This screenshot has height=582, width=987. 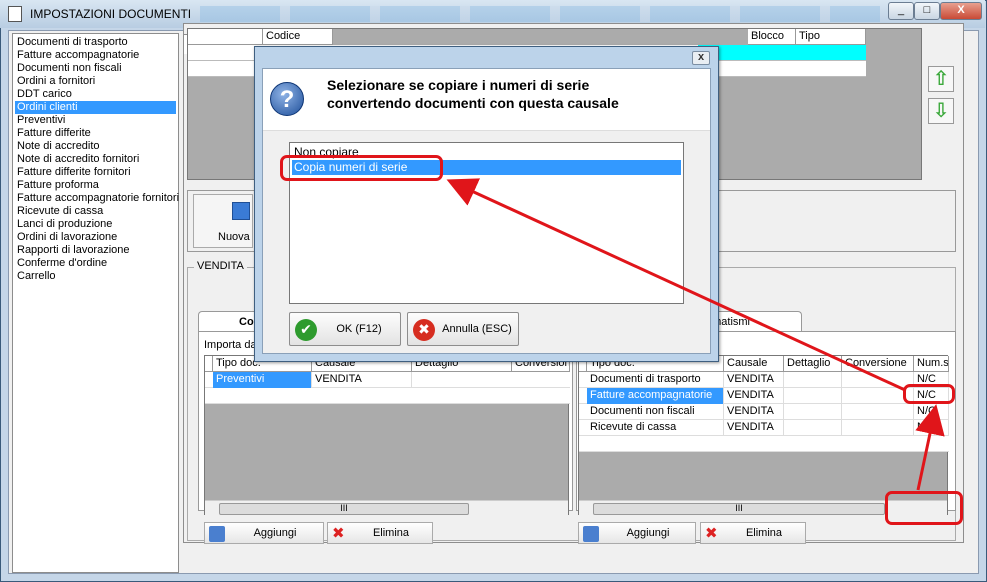 I want to click on arrow-to-cell, so click(x=930, y=447).